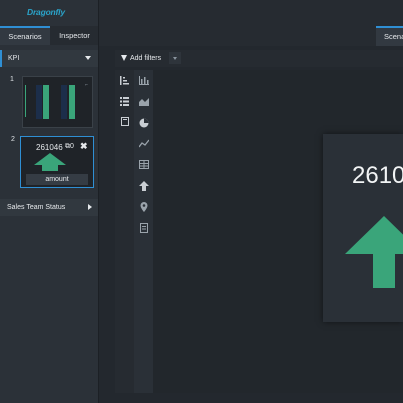 The image size is (403, 403). What do you see at coordinates (49, 58) in the screenshot?
I see `kpi-section-header: KPI` at bounding box center [49, 58].